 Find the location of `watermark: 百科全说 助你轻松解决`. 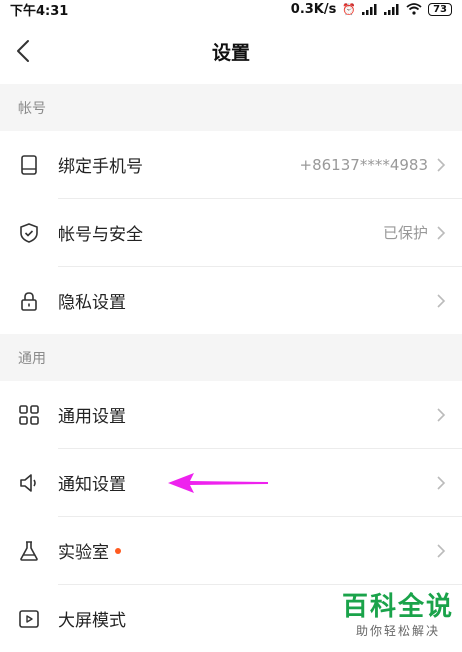

watermark: 百科全说 助你轻松解决 is located at coordinates (398, 615).